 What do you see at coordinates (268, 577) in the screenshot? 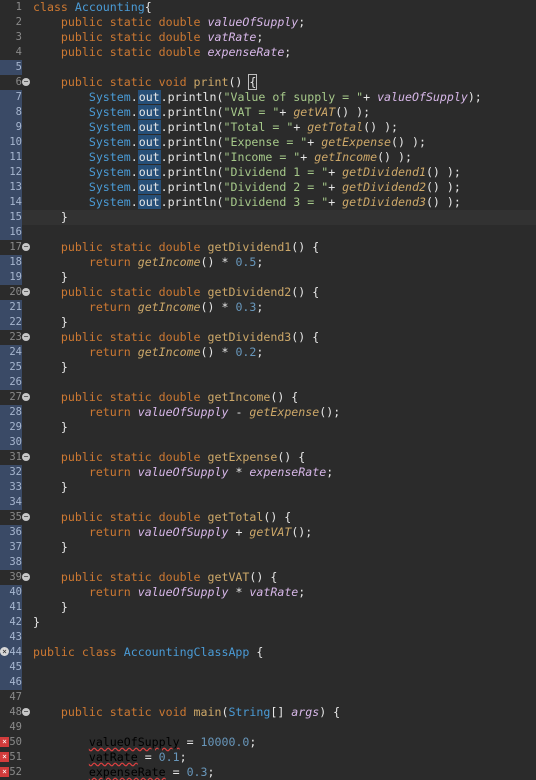
I see `code-line: 39− public static double getVAT() {` at bounding box center [268, 577].